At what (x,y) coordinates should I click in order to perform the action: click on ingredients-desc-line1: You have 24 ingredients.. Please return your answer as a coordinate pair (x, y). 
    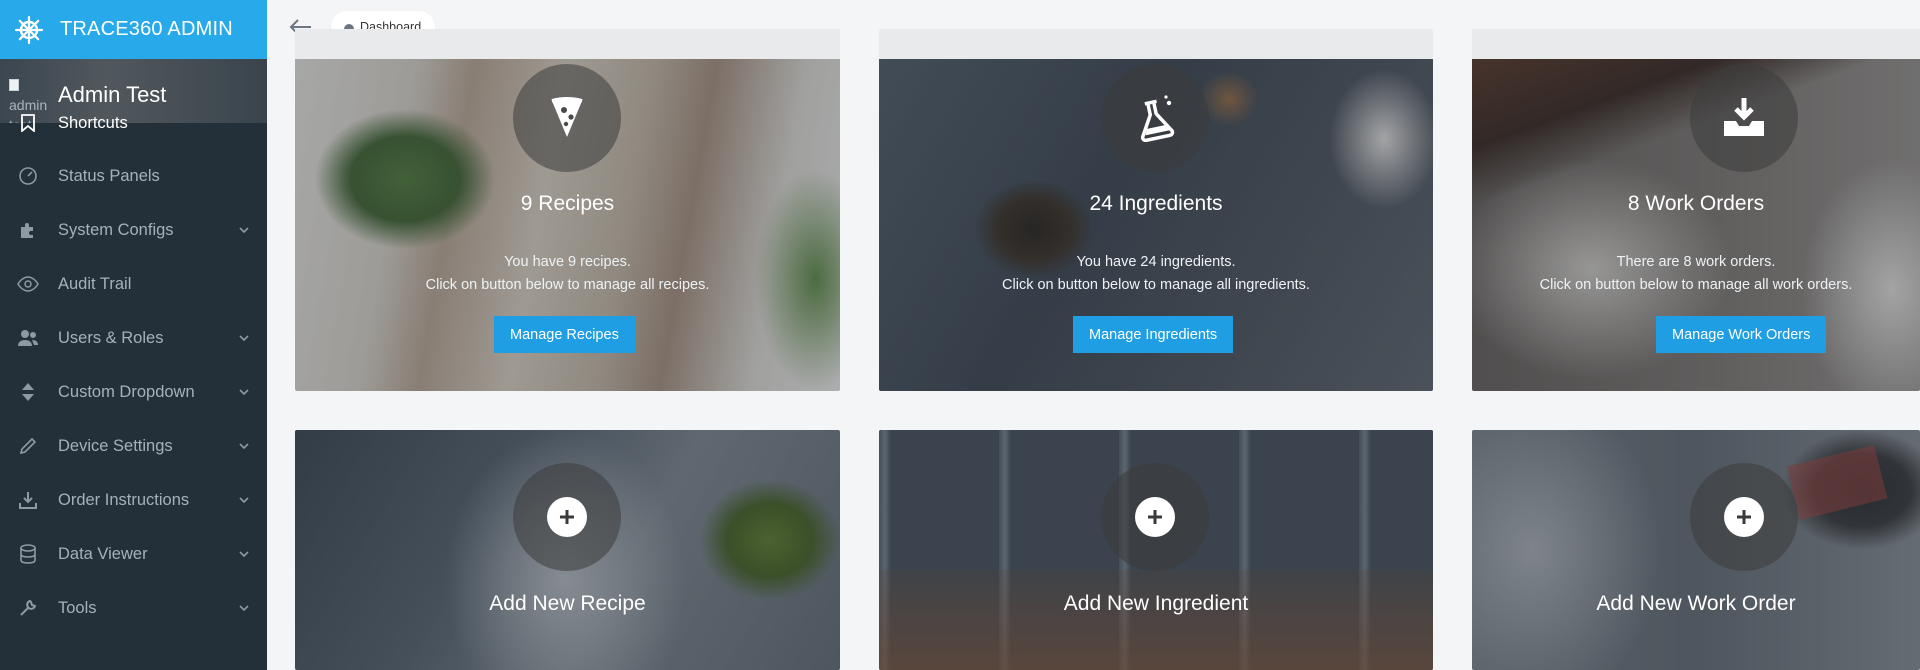
    Looking at the image, I should click on (1156, 262).